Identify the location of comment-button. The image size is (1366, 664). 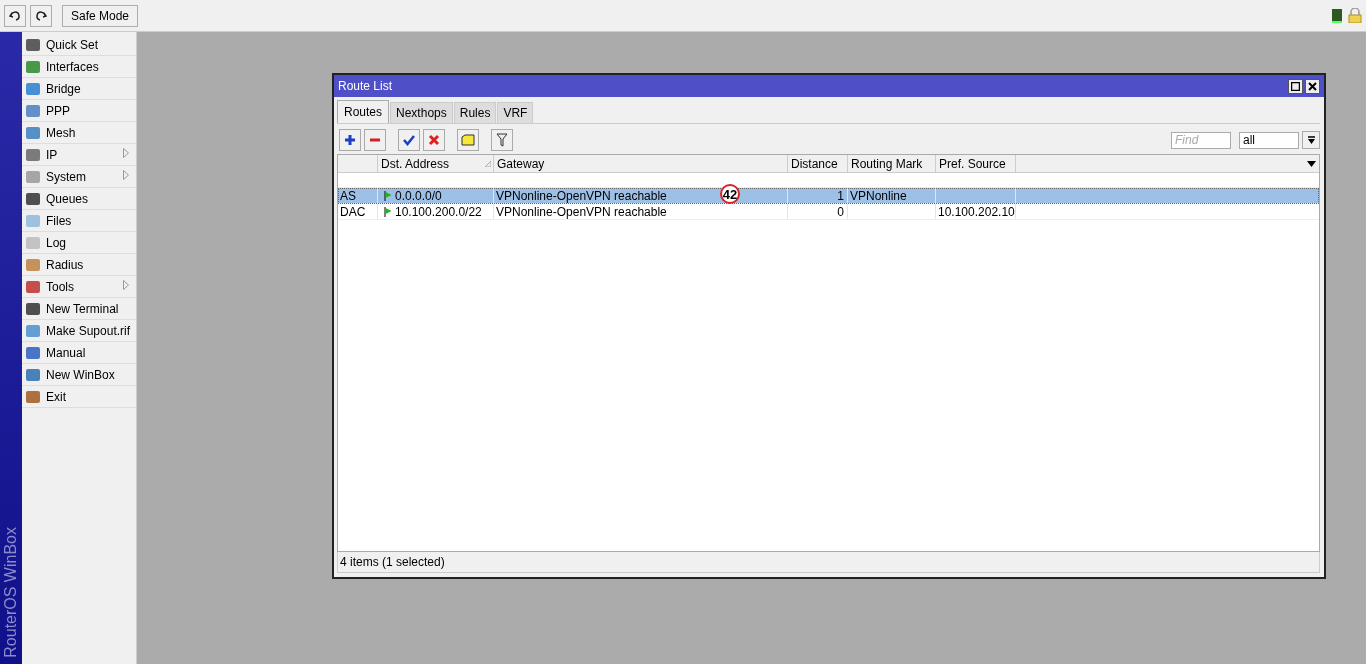
(468, 140).